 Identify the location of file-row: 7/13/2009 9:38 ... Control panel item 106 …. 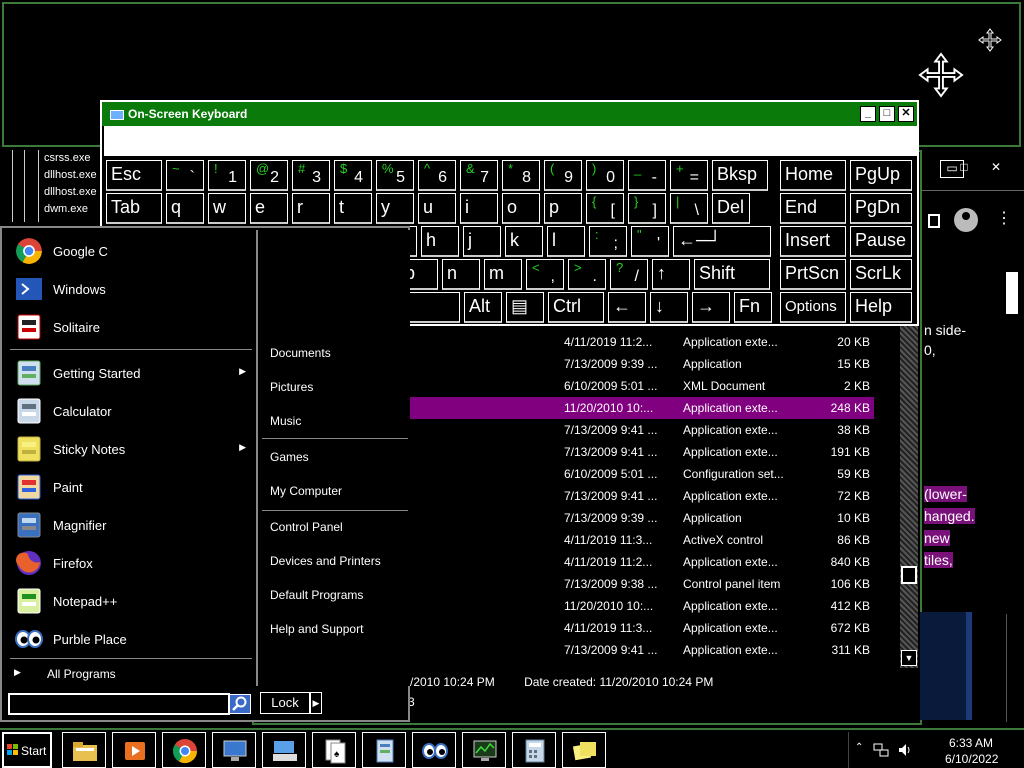
(642, 584).